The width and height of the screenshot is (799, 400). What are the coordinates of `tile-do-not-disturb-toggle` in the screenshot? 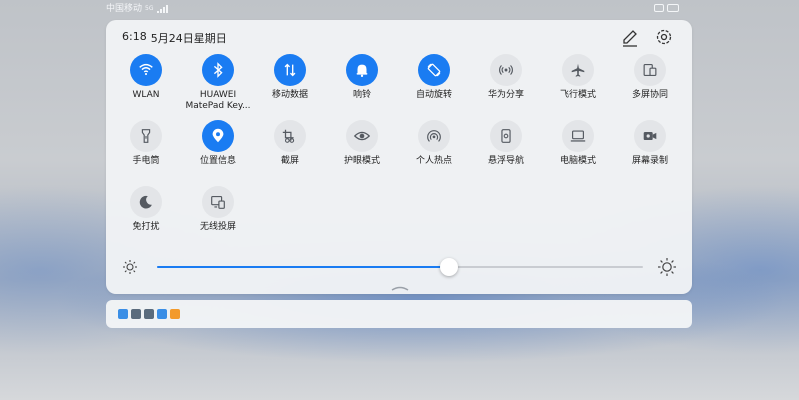 It's located at (146, 202).